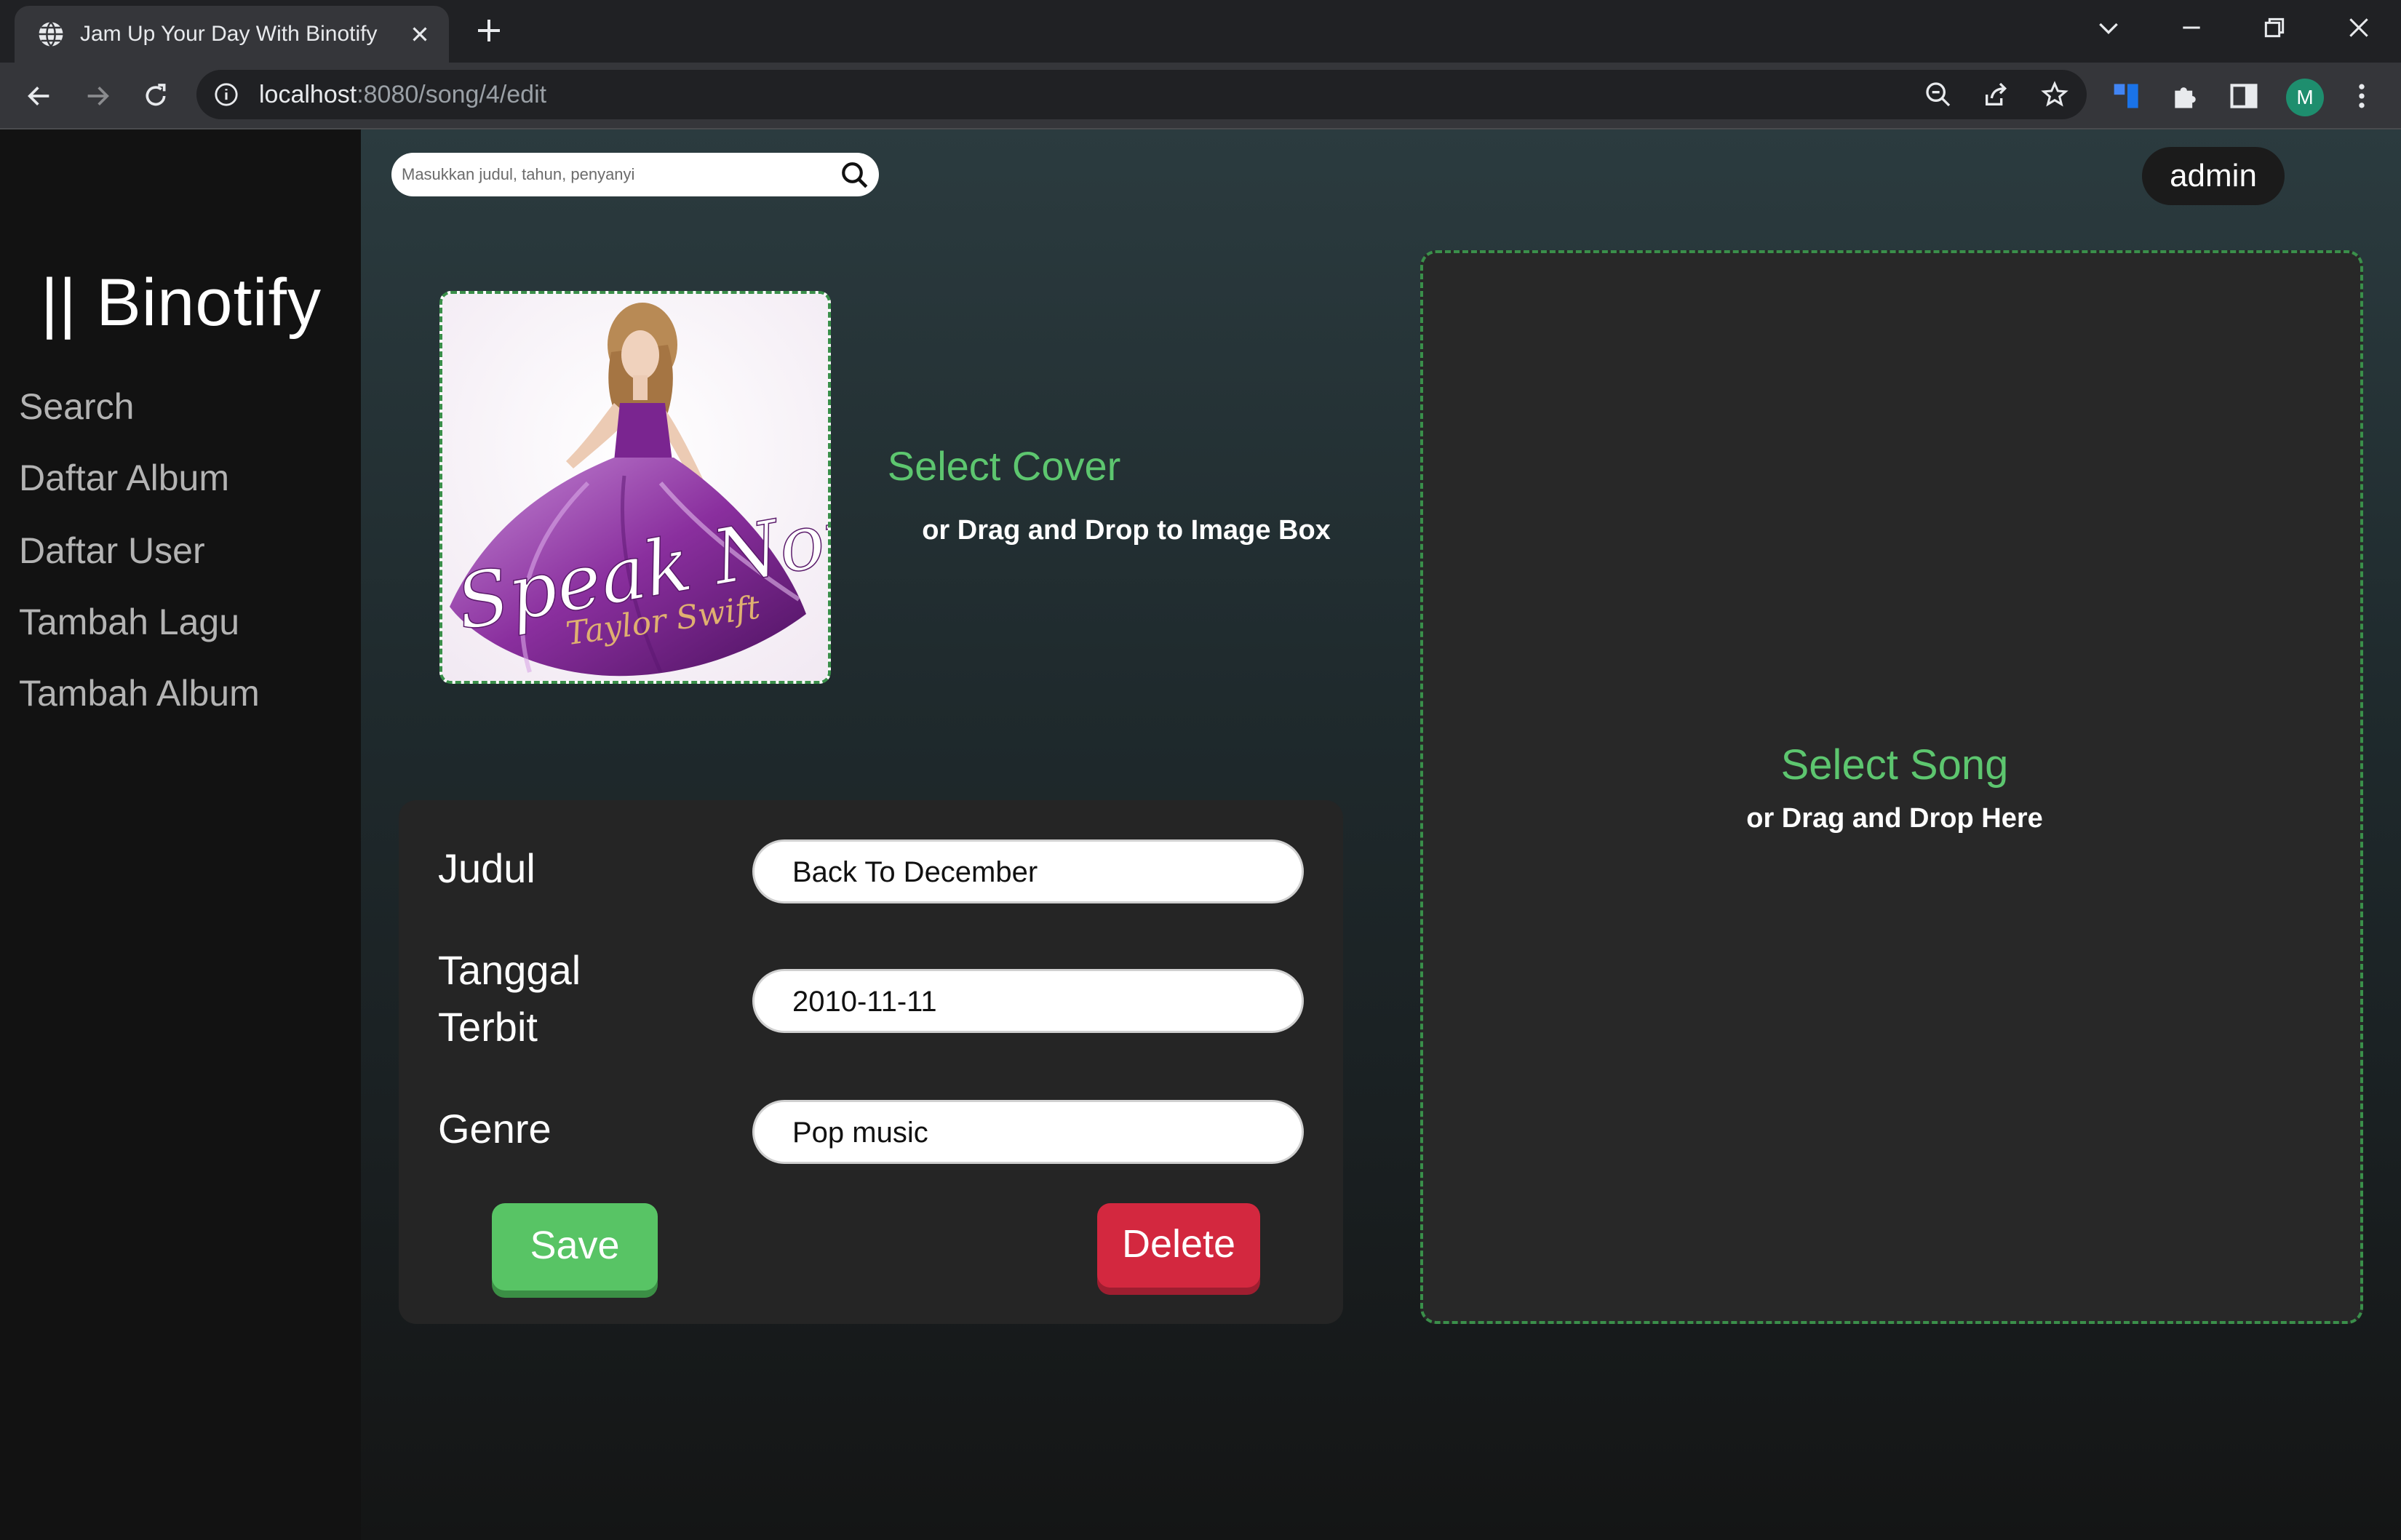 The width and height of the screenshot is (2401, 1540). I want to click on url-text: localhost:8080/song/4/edit, so click(403, 94).